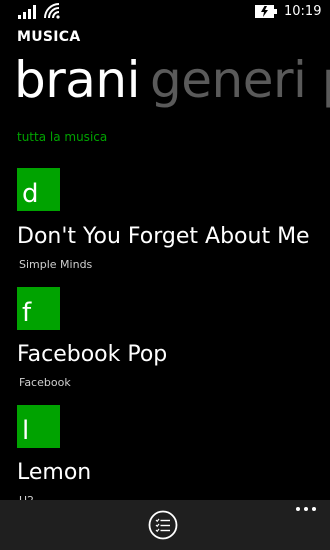 Image resolution: width=330 pixels, height=550 pixels. What do you see at coordinates (54, 472) in the screenshot?
I see `song-title: Lemon` at bounding box center [54, 472].